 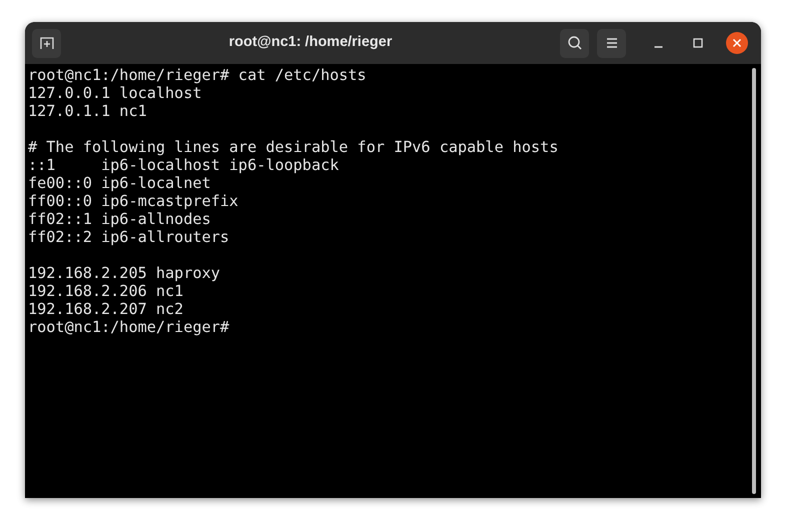 I want to click on menu-icon, so click(x=611, y=43).